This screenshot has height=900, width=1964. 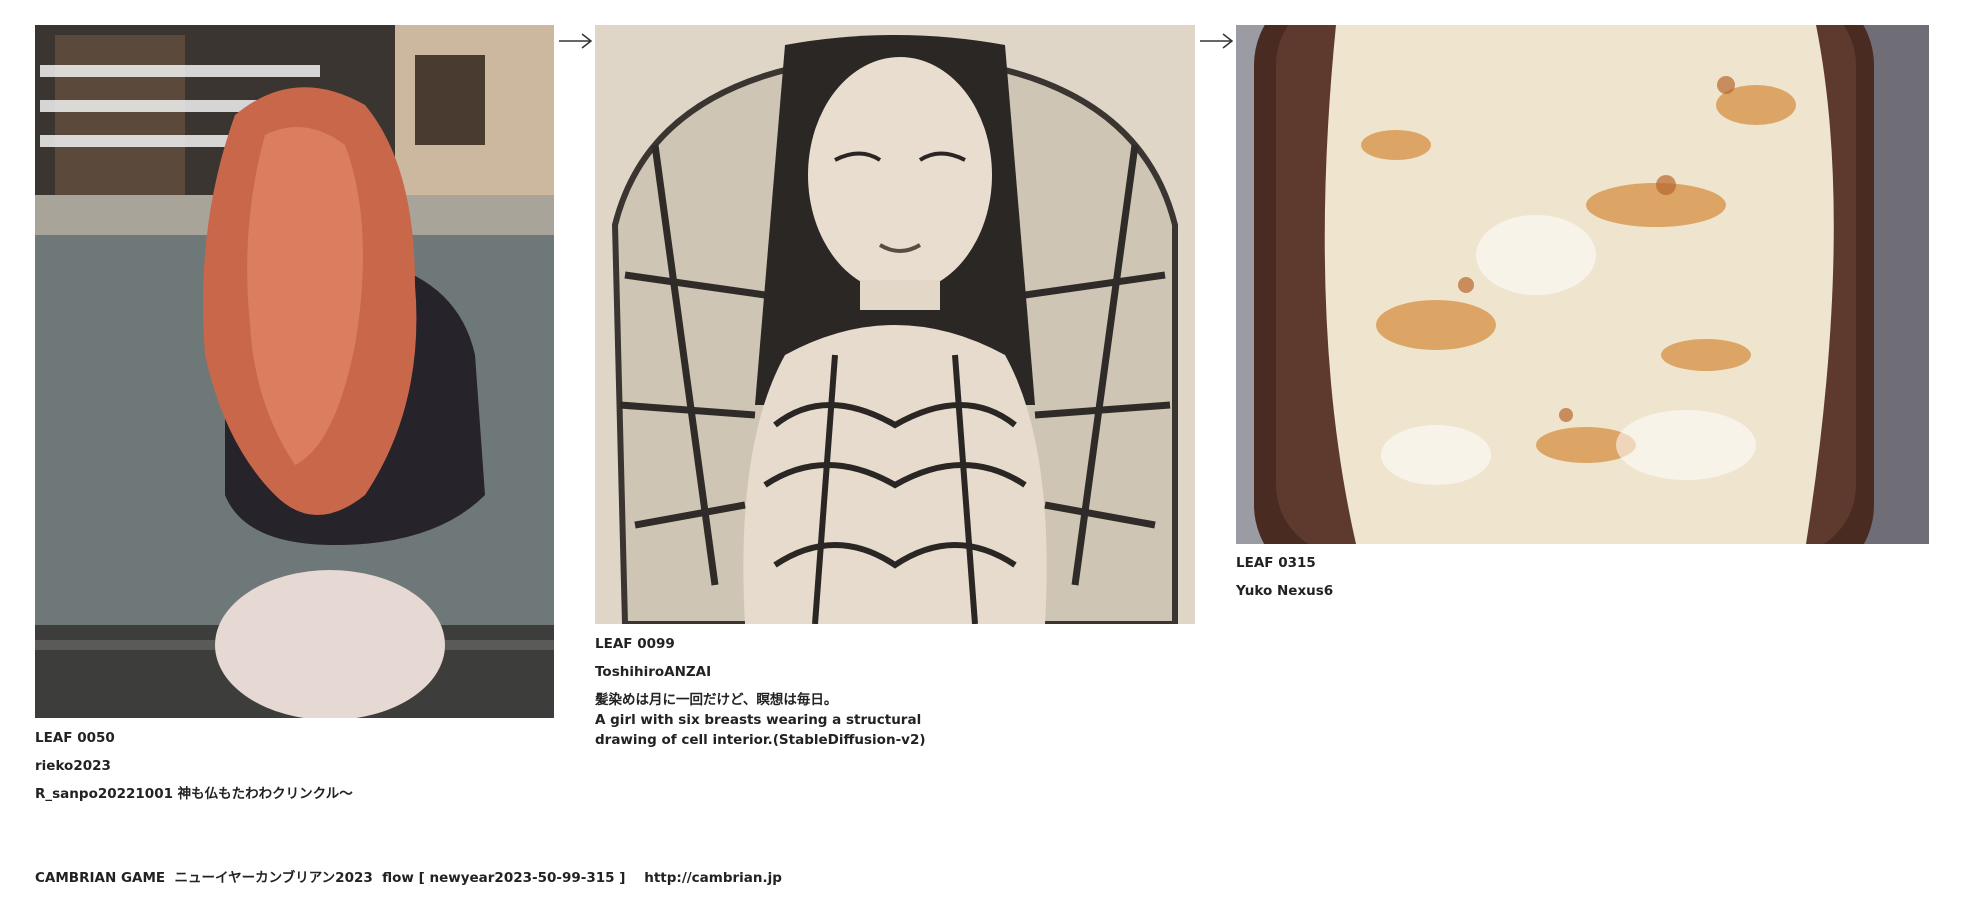 I want to click on leaf-0315-author: Yuko Nexus6, so click(x=1284, y=591).